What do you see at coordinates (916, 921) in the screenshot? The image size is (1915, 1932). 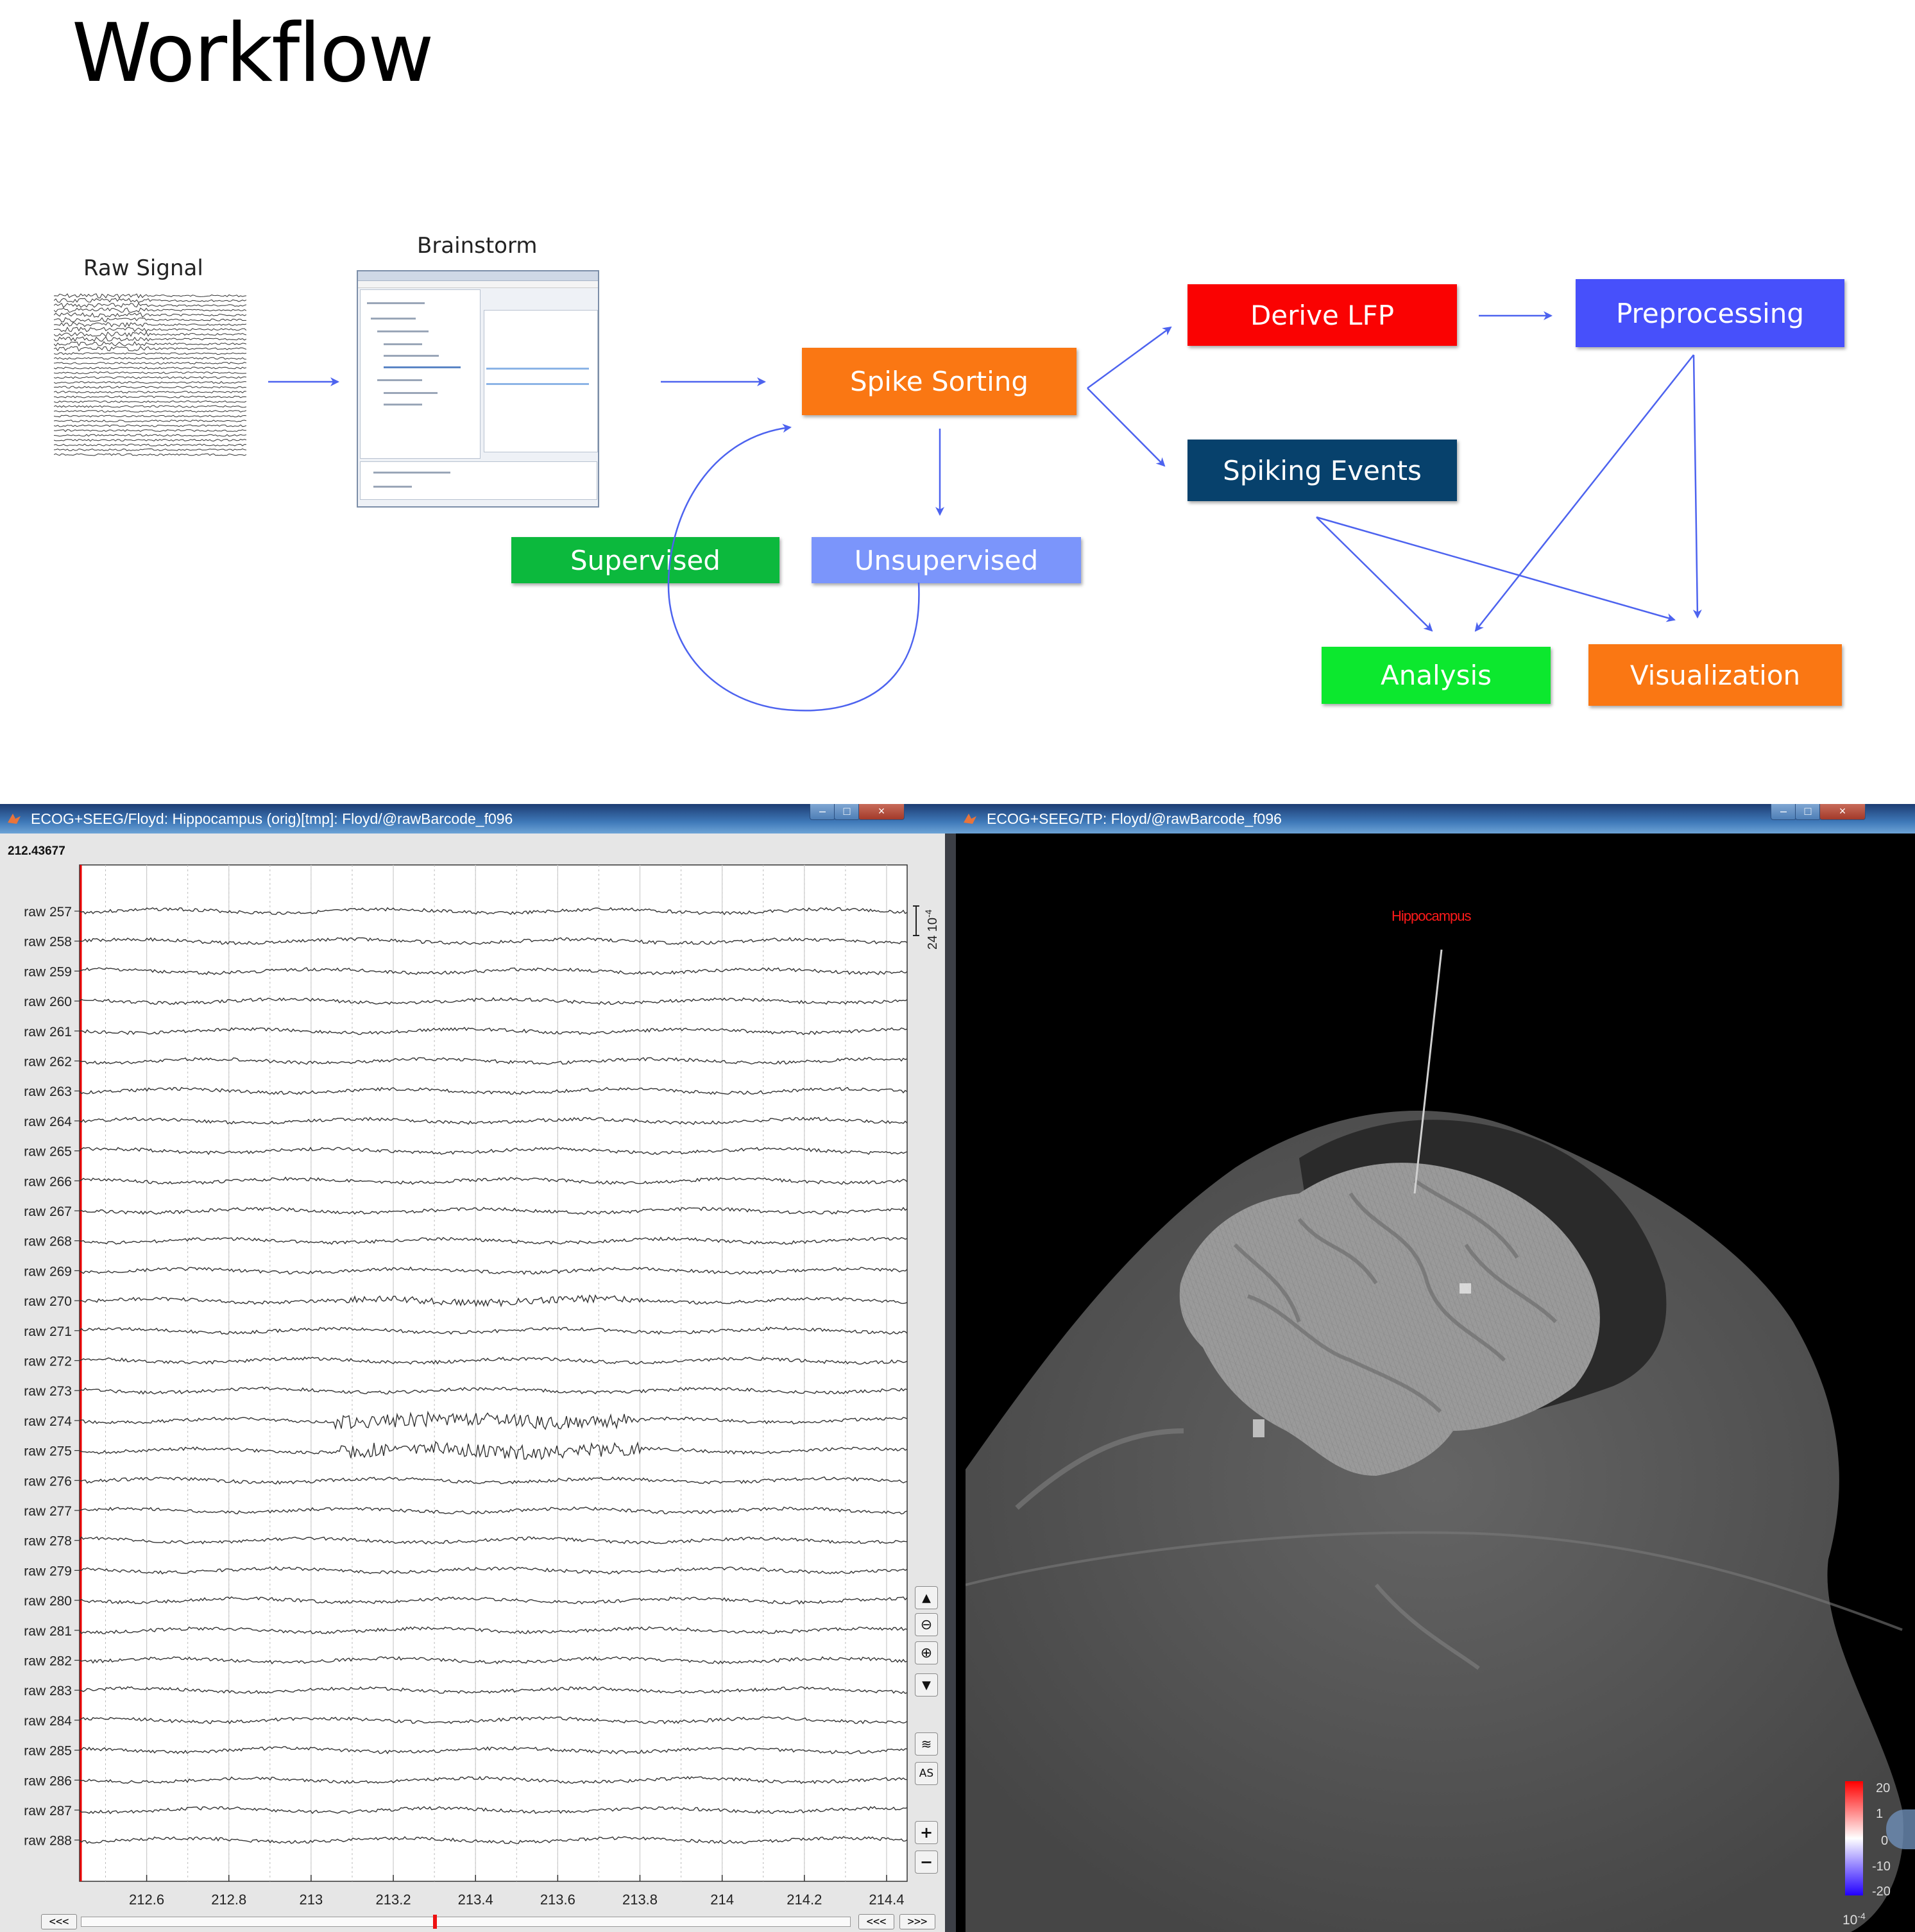 I see `amplitude-scale-bar` at bounding box center [916, 921].